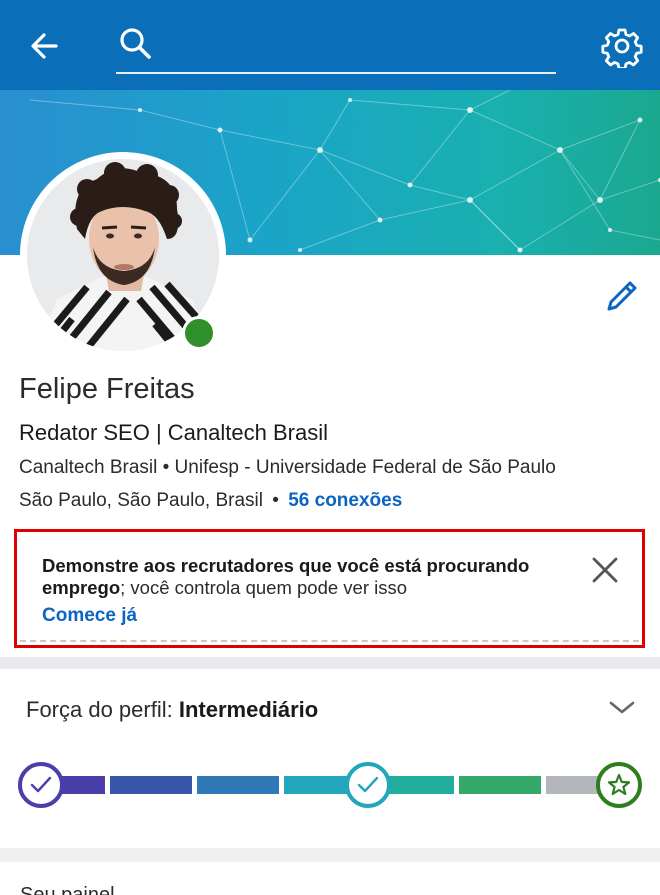 The width and height of the screenshot is (660, 895). I want to click on chevron-down-icon, so click(622, 707).